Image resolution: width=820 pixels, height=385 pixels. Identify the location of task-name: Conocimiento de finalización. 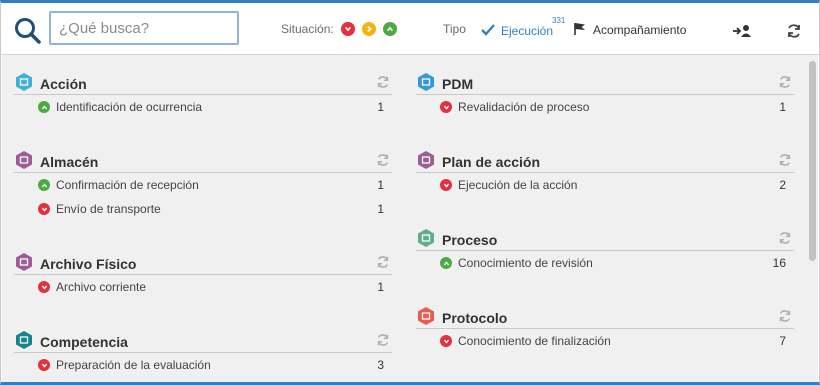
(534, 341).